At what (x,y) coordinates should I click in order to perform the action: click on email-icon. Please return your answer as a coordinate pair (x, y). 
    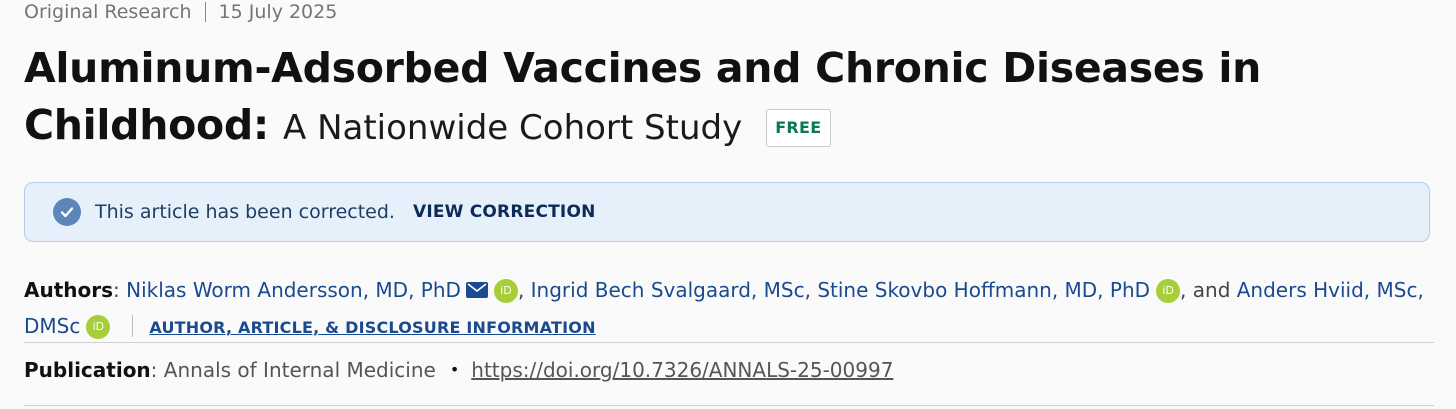
    Looking at the image, I should click on (476, 290).